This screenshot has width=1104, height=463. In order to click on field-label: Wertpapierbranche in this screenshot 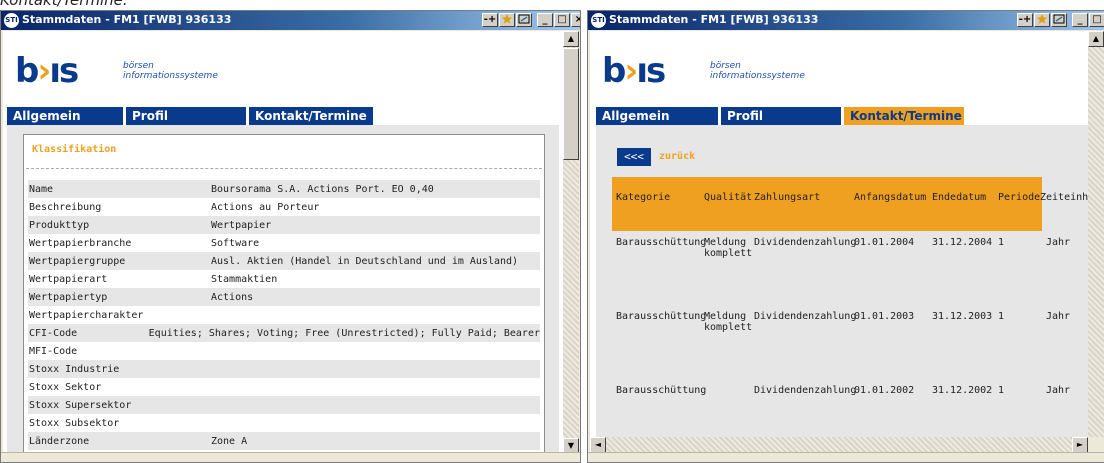, I will do `click(80, 243)`.